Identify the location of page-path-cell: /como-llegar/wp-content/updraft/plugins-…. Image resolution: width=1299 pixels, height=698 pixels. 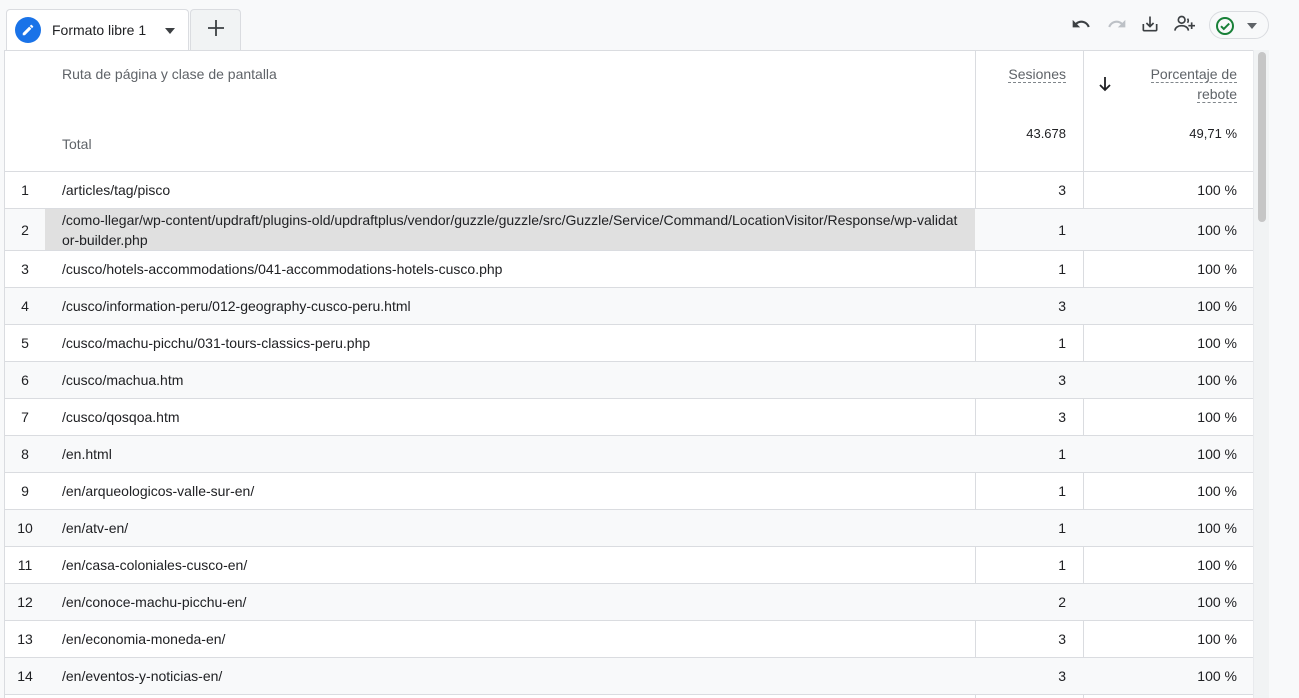
(510, 229).